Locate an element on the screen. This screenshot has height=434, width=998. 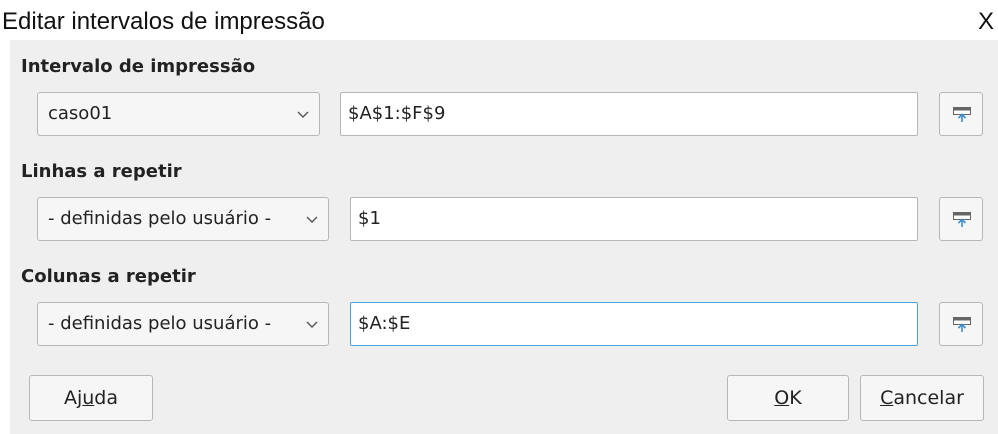
print-range-field-value: $A$1:$F$9 is located at coordinates (397, 113).